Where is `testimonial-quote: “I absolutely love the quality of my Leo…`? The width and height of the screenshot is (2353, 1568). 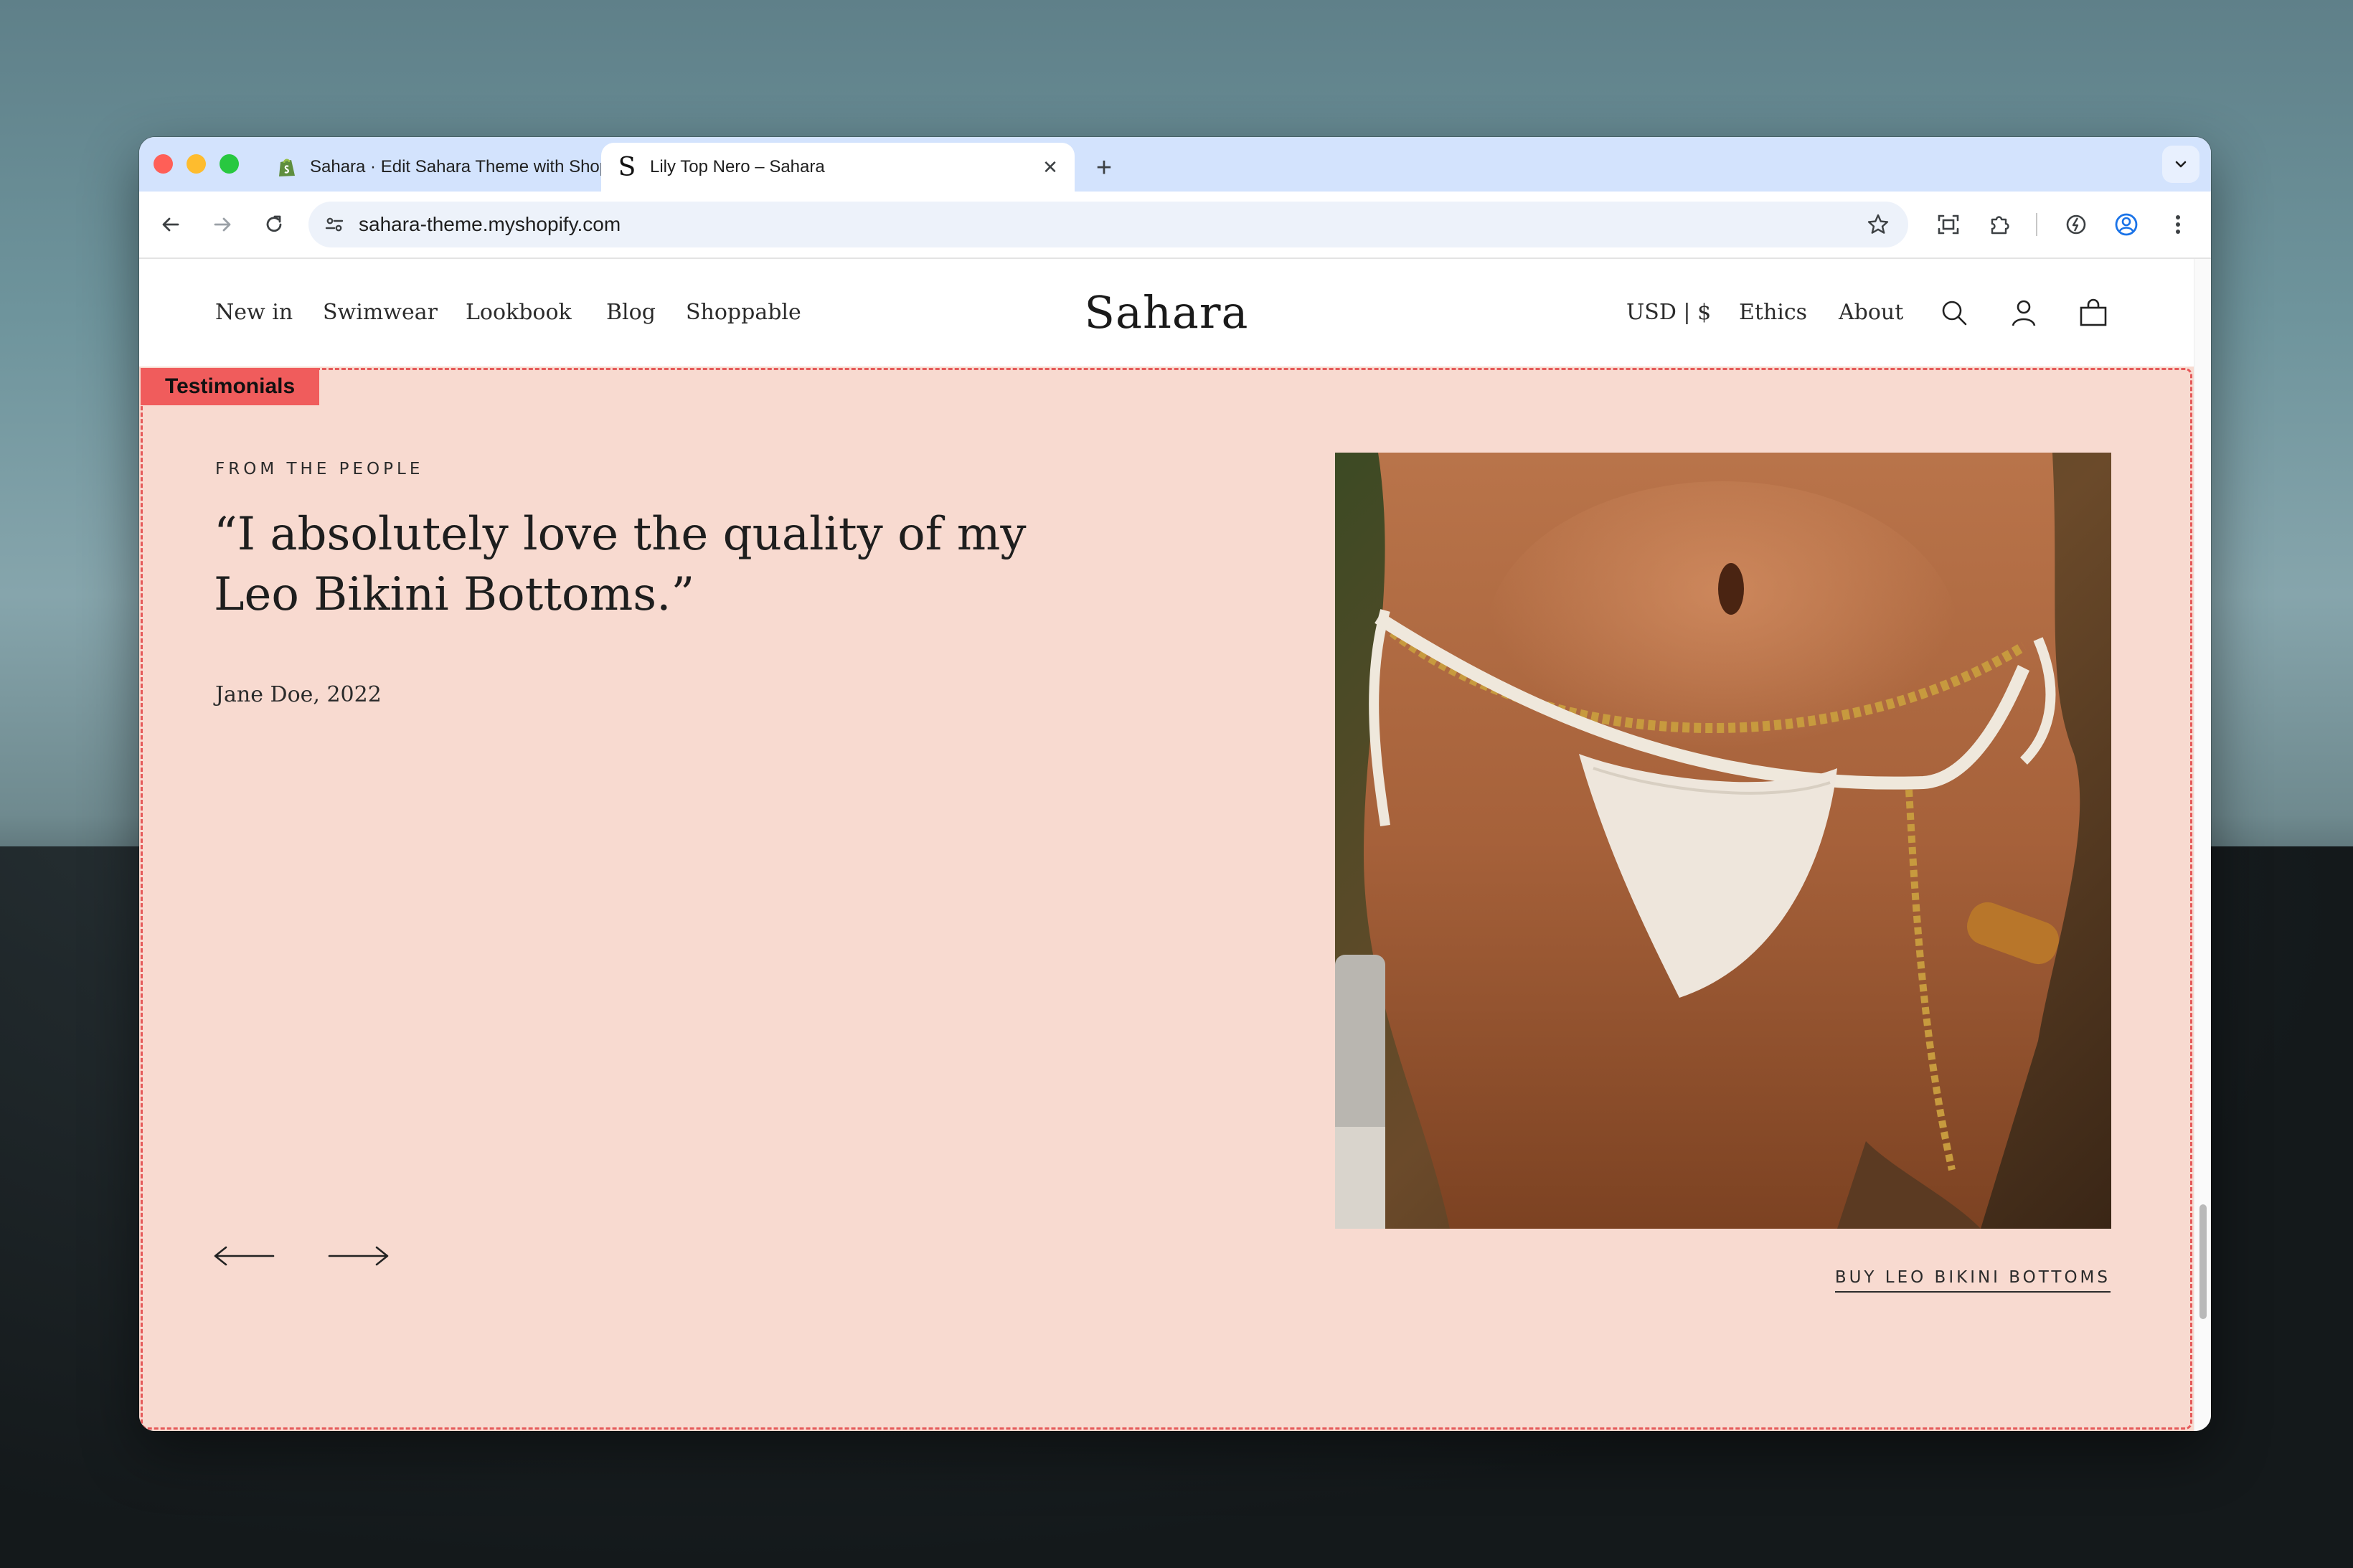
testimonial-quote: “I absolutely love the quality of my Leo… is located at coordinates (620, 565).